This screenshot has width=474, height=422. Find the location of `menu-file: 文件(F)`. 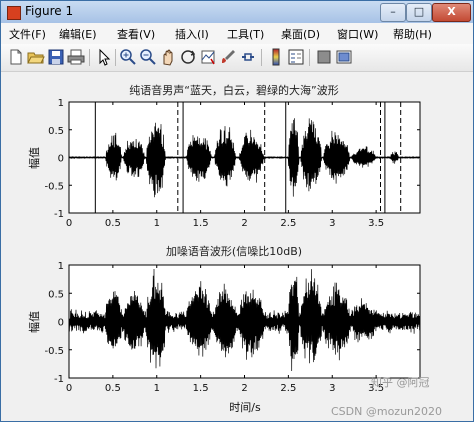

menu-file: 文件(F) is located at coordinates (27, 34).